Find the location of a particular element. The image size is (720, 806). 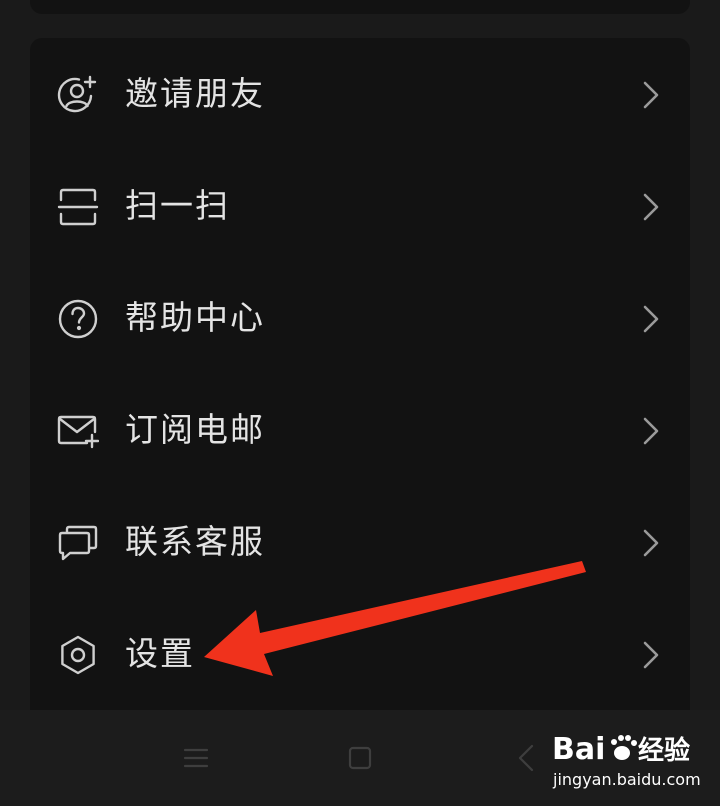

menu-item-invite-friends: 邀请朋友 is located at coordinates (360, 94).